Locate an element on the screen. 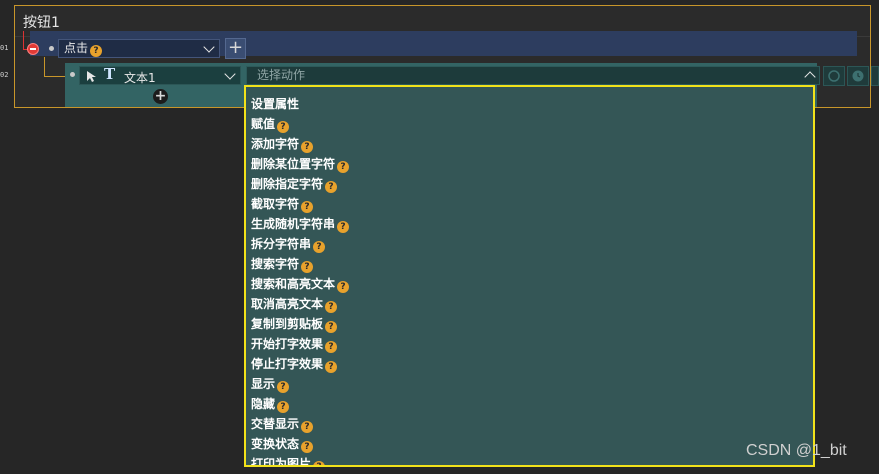 This screenshot has height=474, width=879. dropdown-option: 删除指定字符? is located at coordinates (532, 184).